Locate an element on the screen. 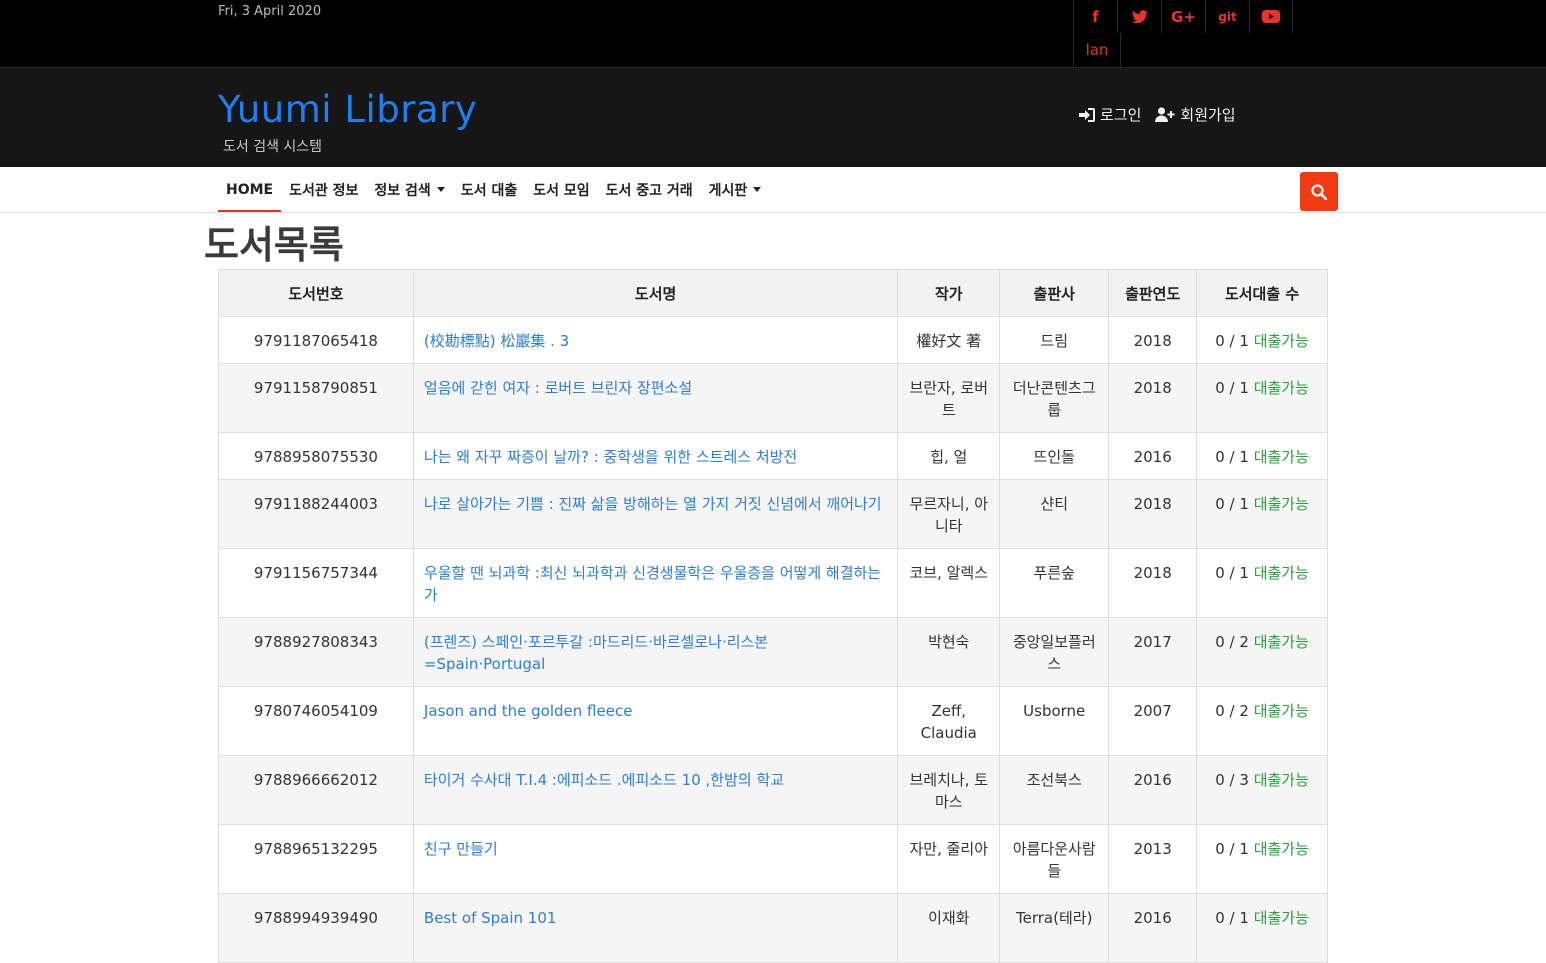  signup-link: 회원가입 is located at coordinates (1195, 114).